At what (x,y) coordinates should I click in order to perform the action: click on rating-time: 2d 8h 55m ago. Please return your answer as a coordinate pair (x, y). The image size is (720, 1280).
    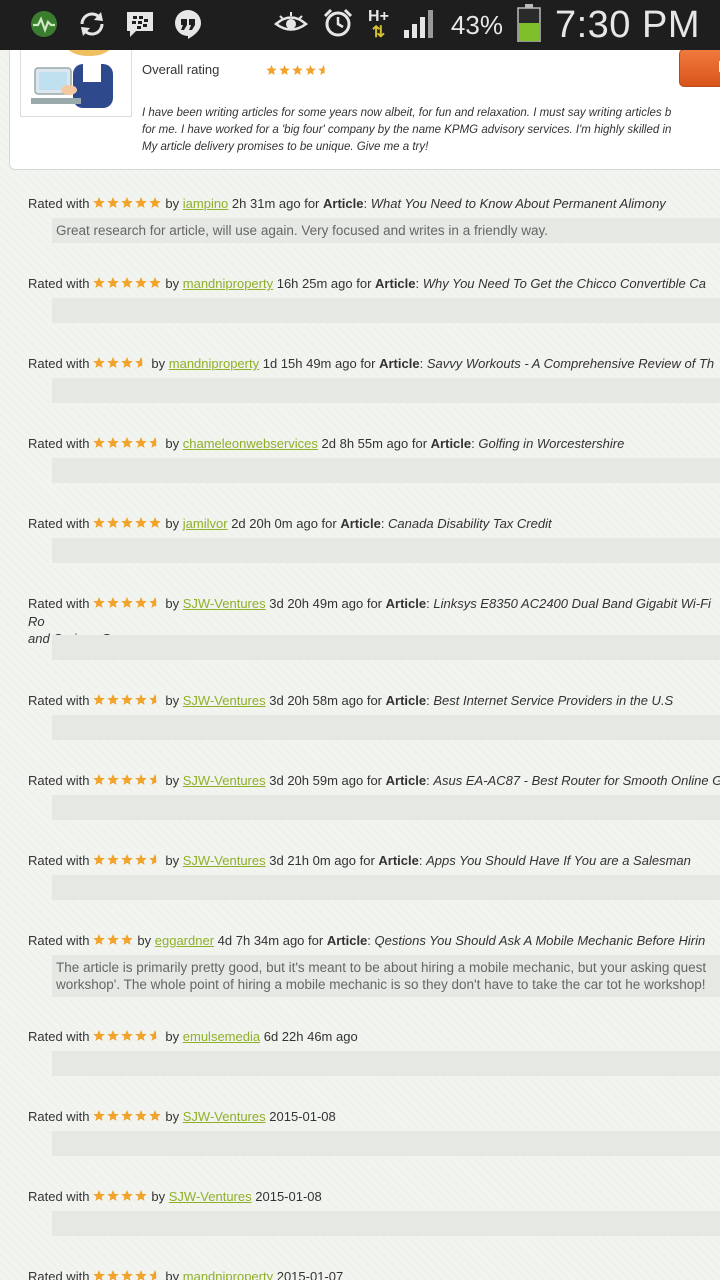
    Looking at the image, I should click on (365, 443).